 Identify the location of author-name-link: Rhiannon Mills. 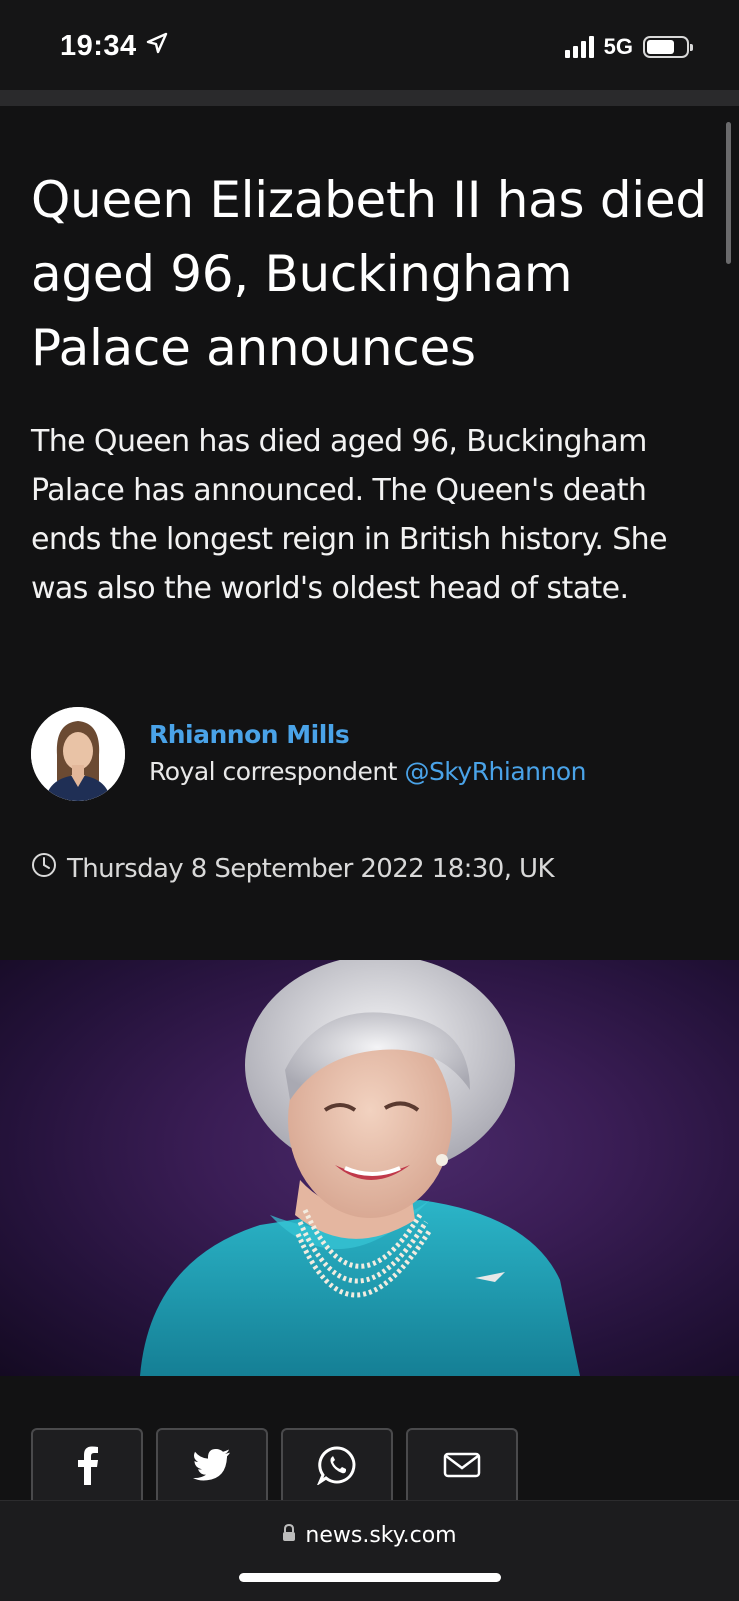
(367, 735).